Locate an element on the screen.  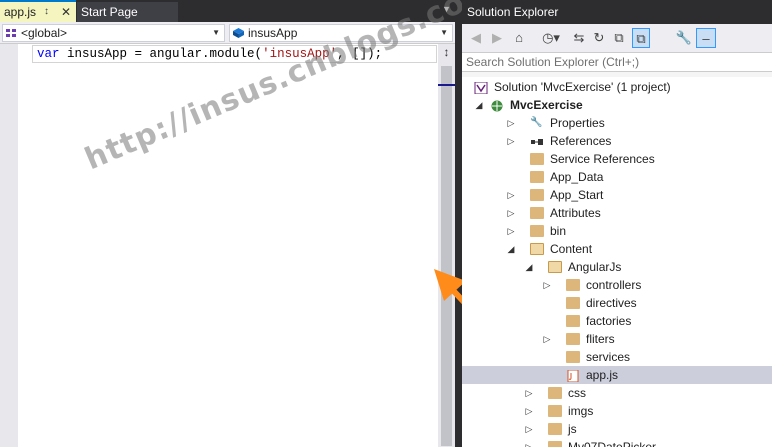
tree-item-label: bin is located at coordinates (558, 231).